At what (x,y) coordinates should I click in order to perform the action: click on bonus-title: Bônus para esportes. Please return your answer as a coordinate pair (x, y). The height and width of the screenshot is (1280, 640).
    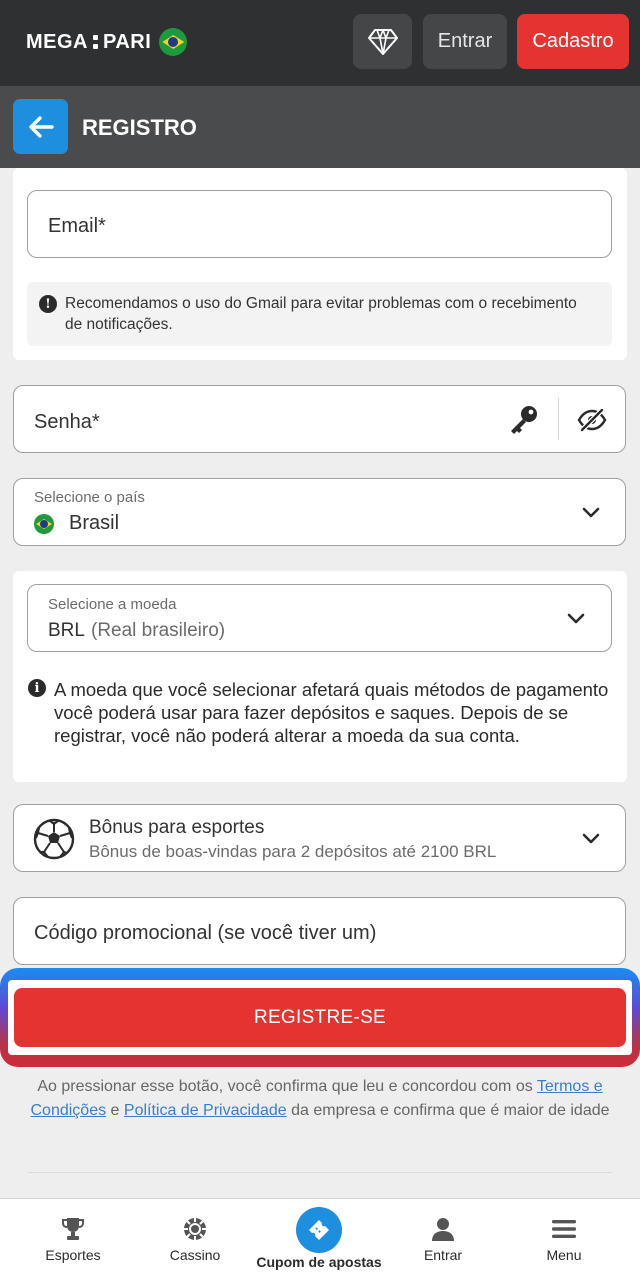
    Looking at the image, I should click on (177, 827).